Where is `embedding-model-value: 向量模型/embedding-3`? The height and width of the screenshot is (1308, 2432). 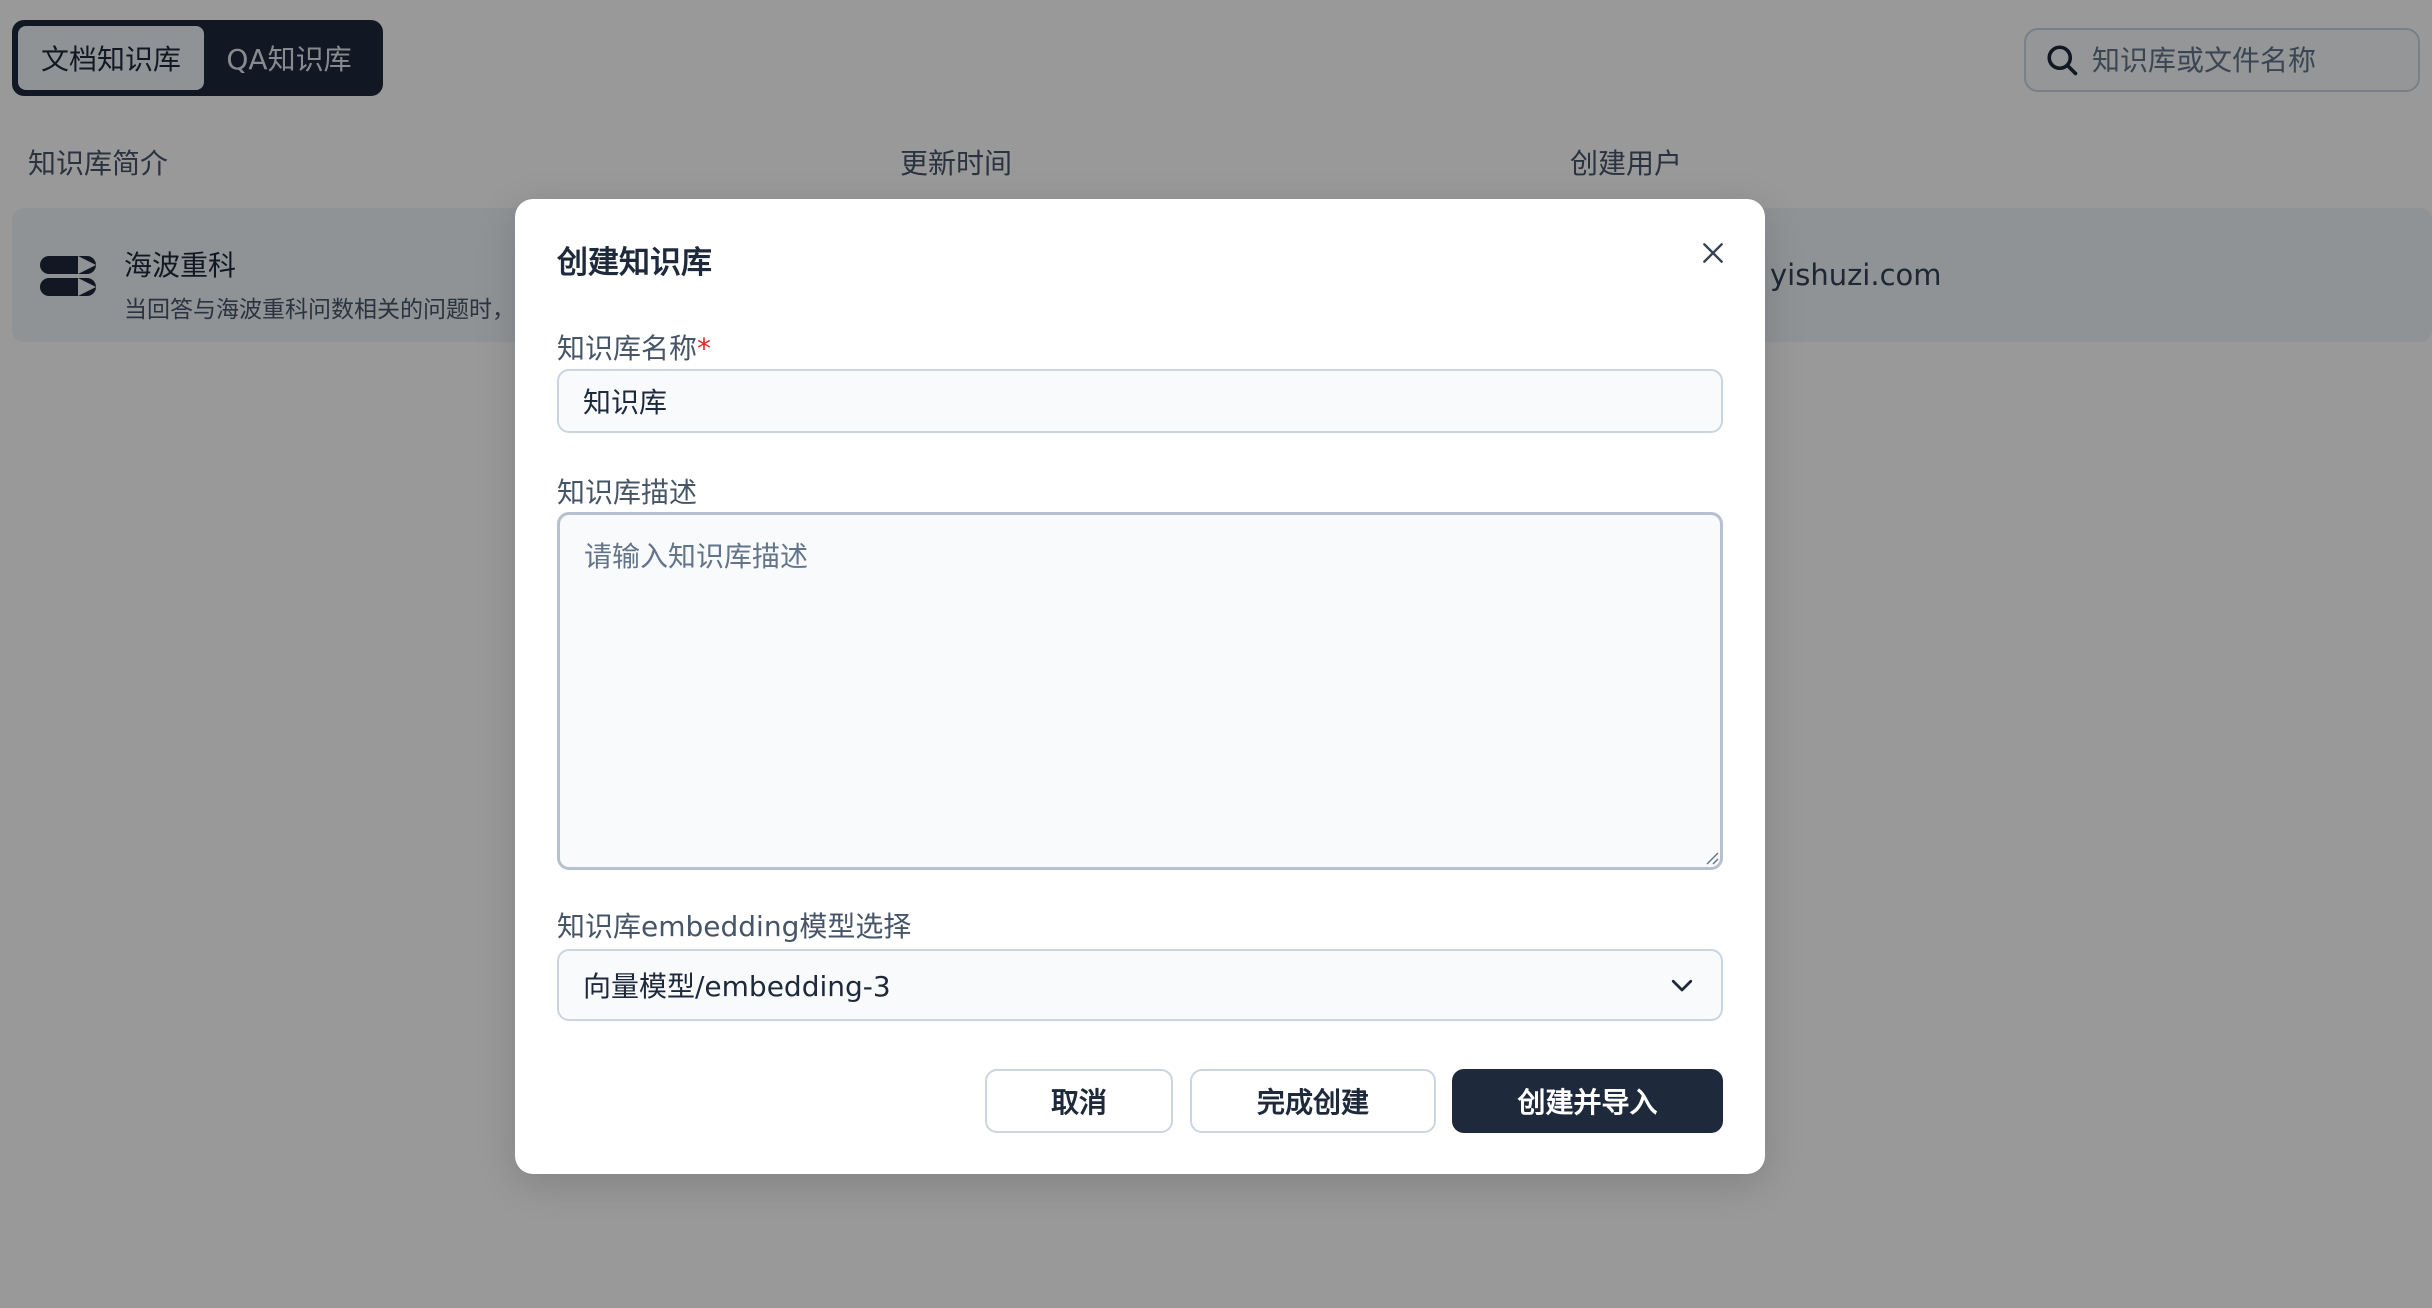
embedding-model-value: 向量模型/embedding-3 is located at coordinates (737, 986).